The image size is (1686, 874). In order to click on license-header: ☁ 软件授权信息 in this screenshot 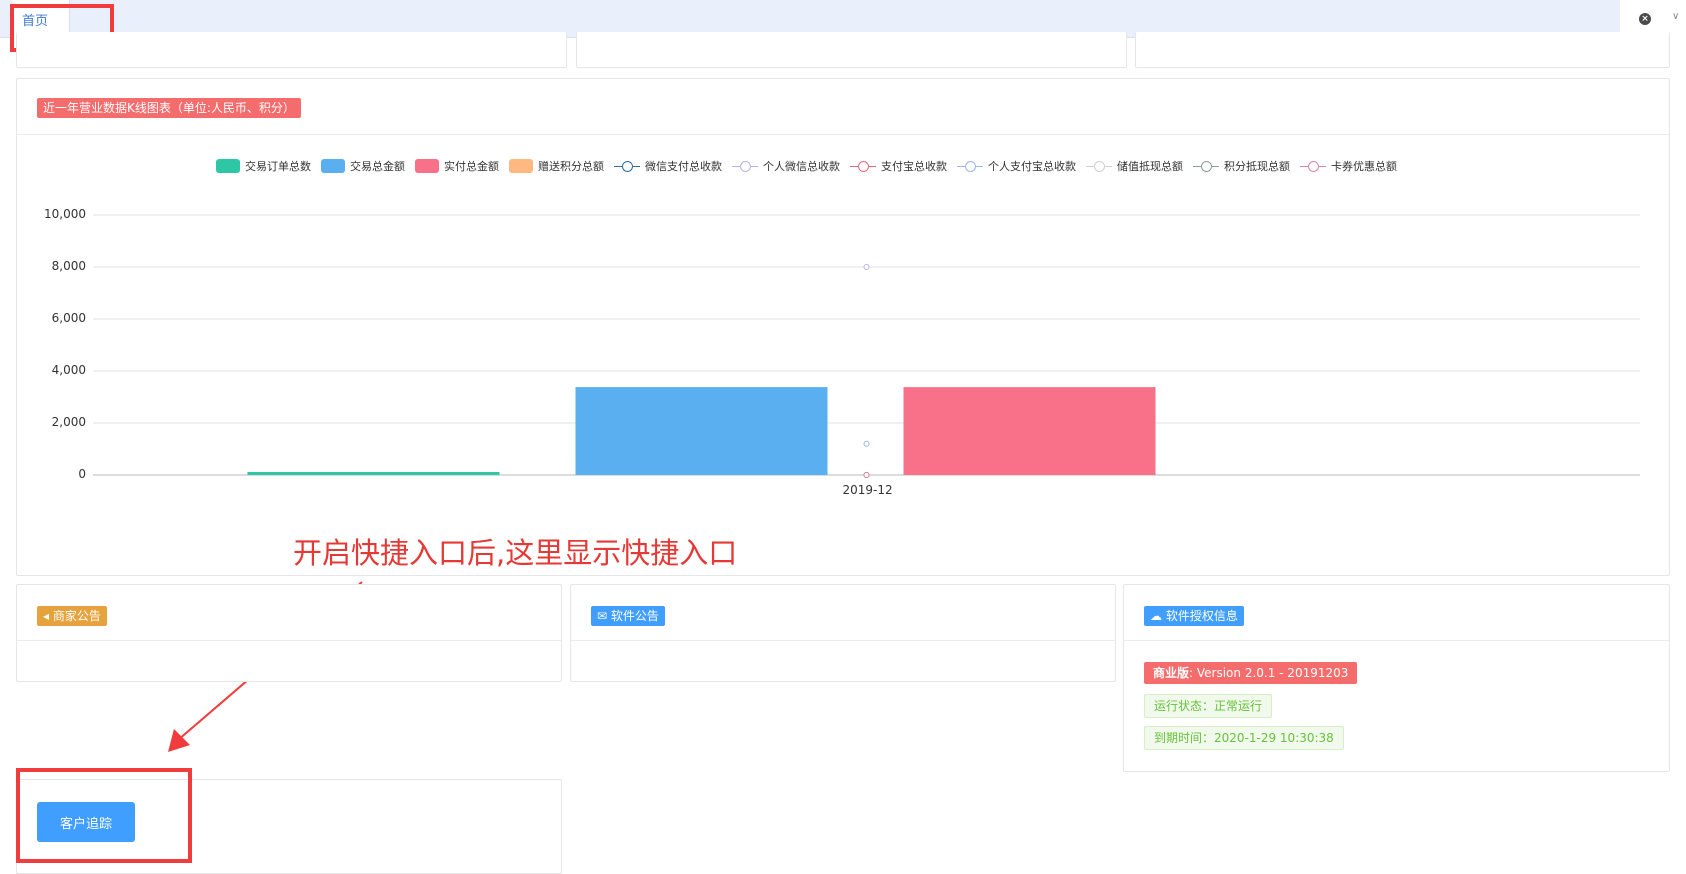, I will do `click(1396, 613)`.